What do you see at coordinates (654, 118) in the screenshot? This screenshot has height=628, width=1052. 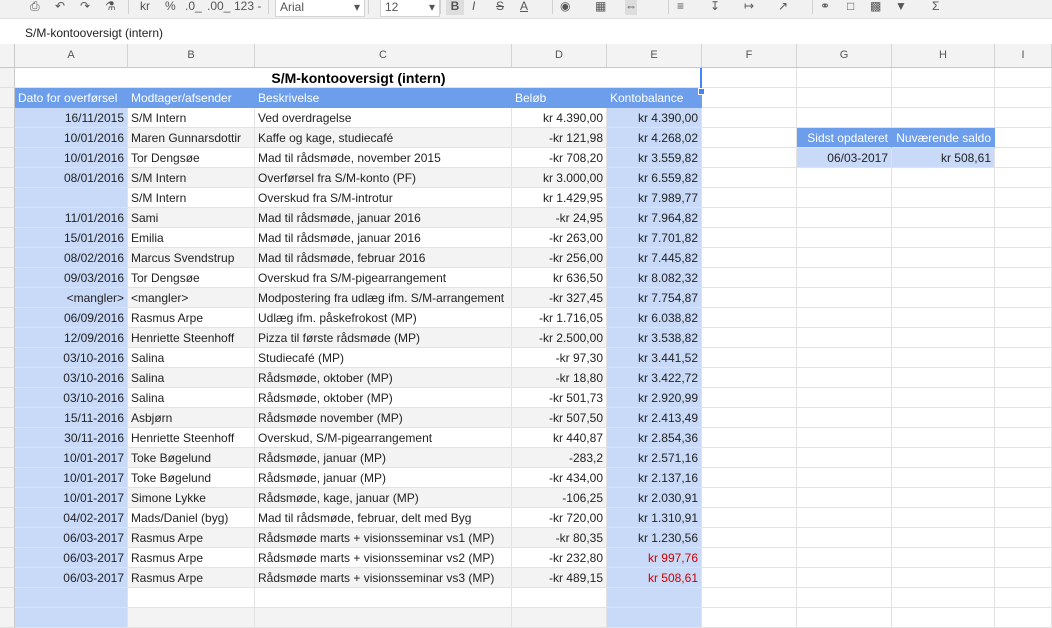 I see `balance-cell: kr 4.390,00` at bounding box center [654, 118].